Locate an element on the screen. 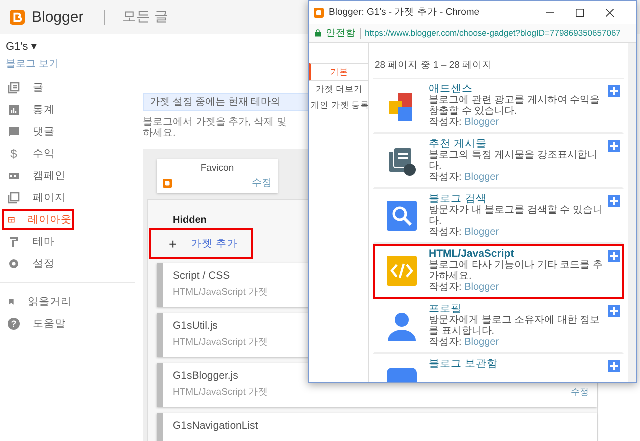 Image resolution: width=640 pixels, height=441 pixels. section-title: Hidden is located at coordinates (190, 220).